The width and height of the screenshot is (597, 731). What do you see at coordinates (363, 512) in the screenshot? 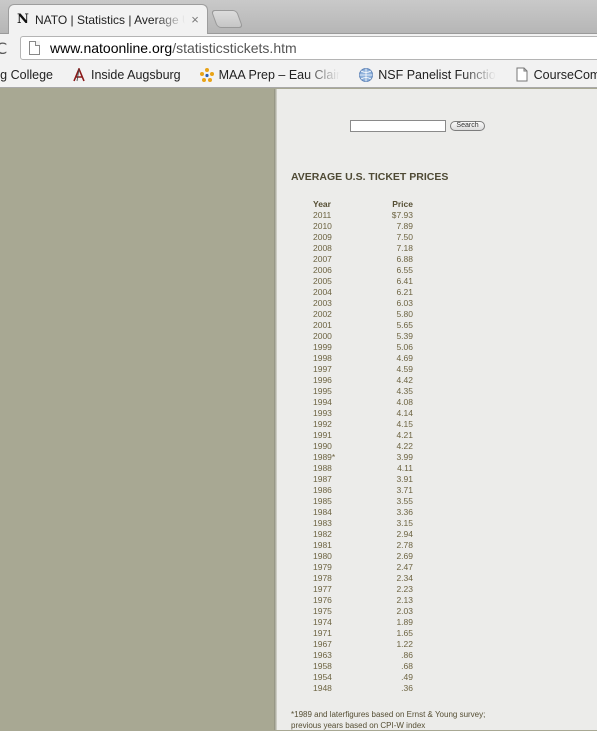
I see `table-row: 1984 3.36` at bounding box center [363, 512].